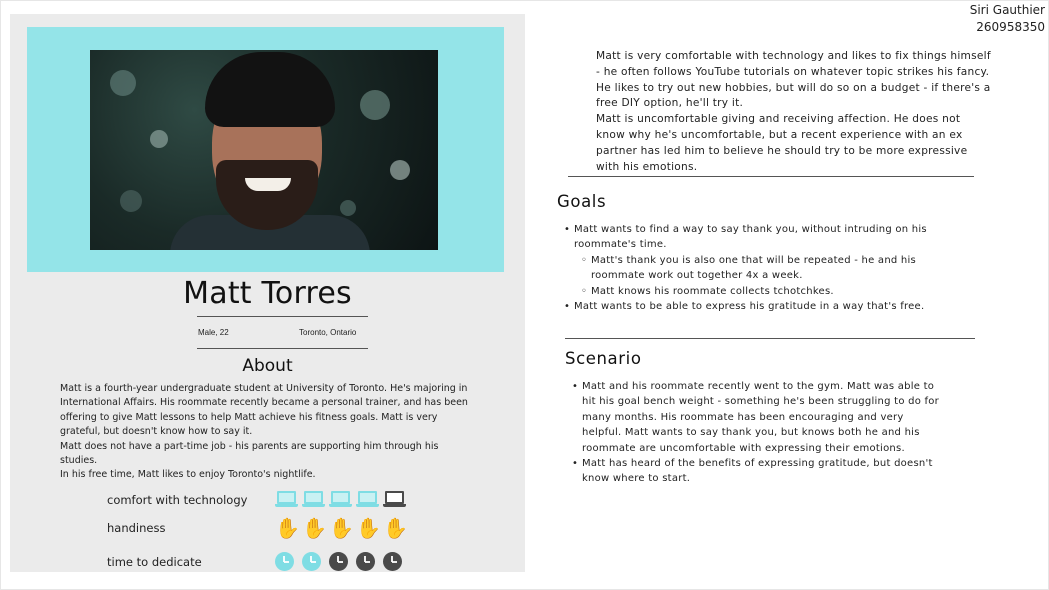 Image resolution: width=1049 pixels, height=590 pixels. What do you see at coordinates (136, 528) in the screenshot?
I see `meter-label: handiness` at bounding box center [136, 528].